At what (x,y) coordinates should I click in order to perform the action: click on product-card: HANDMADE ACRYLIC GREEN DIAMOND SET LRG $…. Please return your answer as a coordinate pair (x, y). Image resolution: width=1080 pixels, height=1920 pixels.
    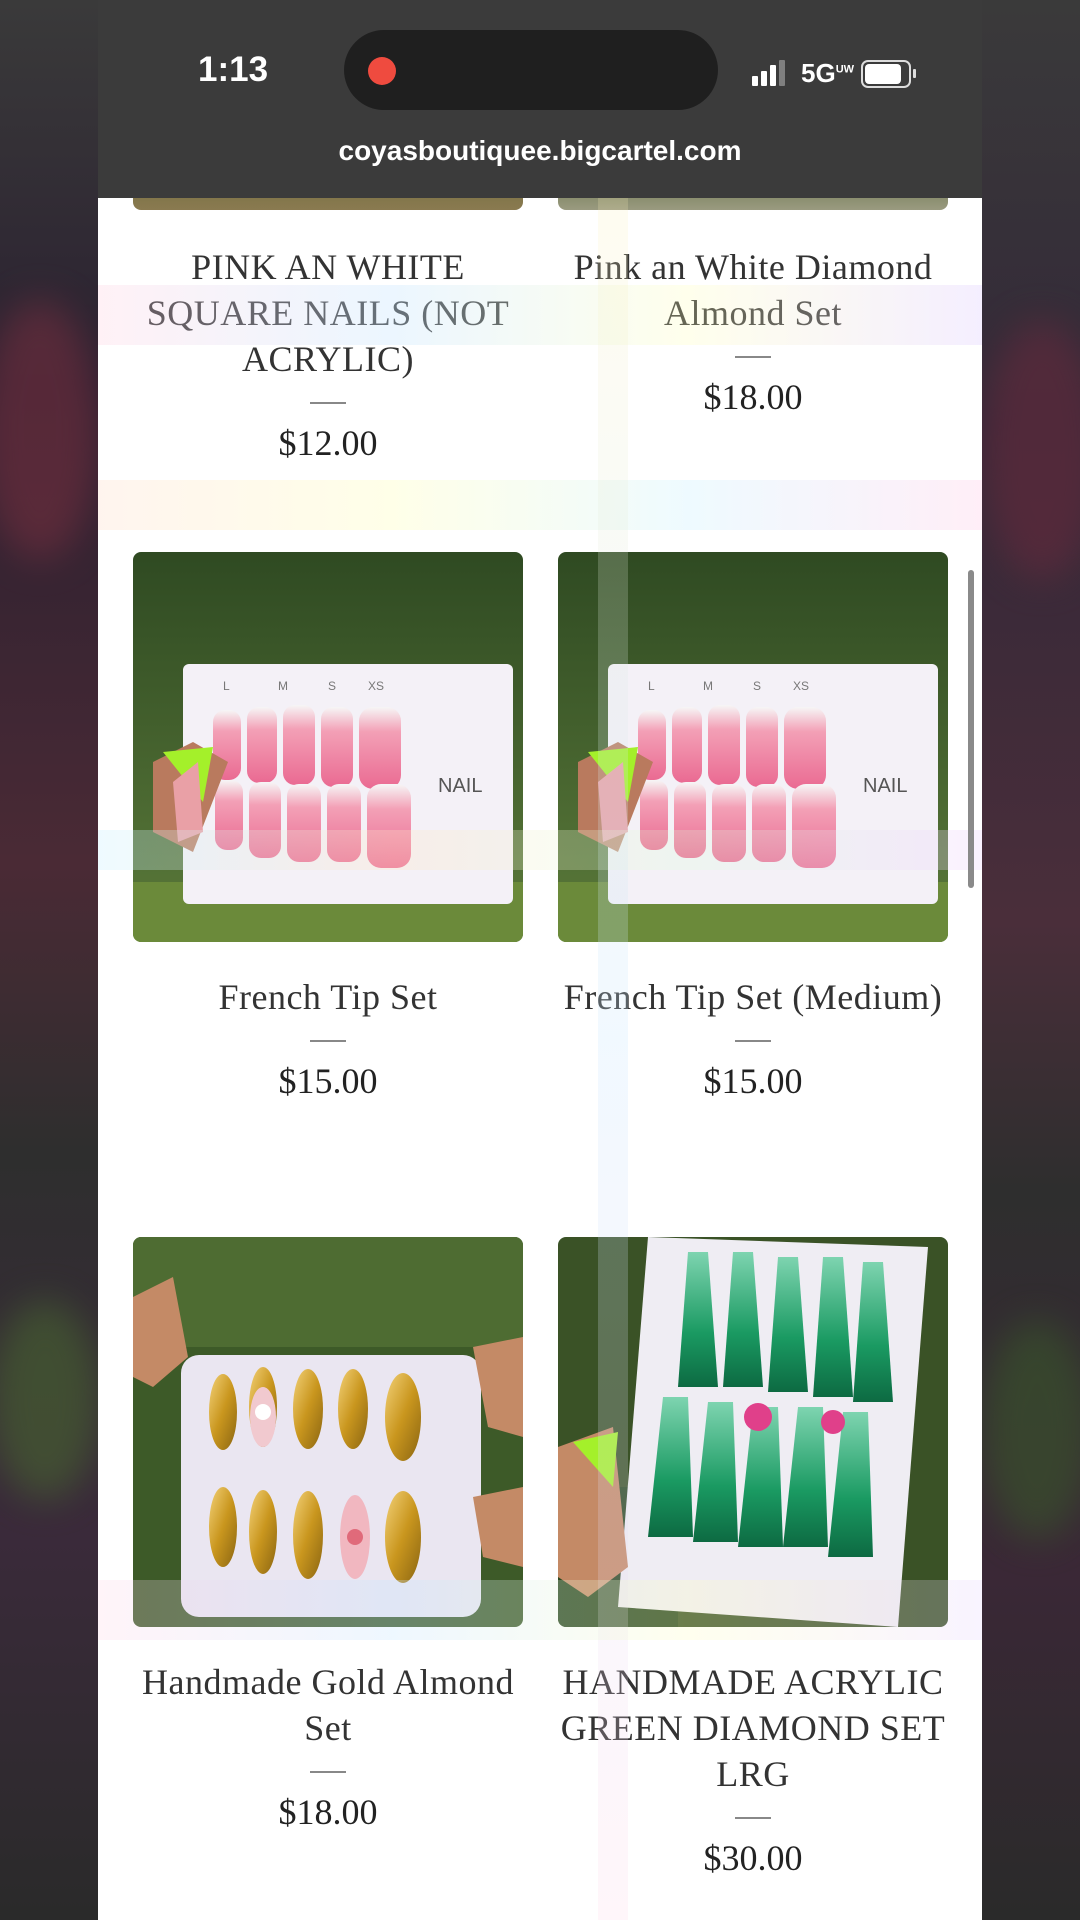
    Looking at the image, I should click on (753, 1769).